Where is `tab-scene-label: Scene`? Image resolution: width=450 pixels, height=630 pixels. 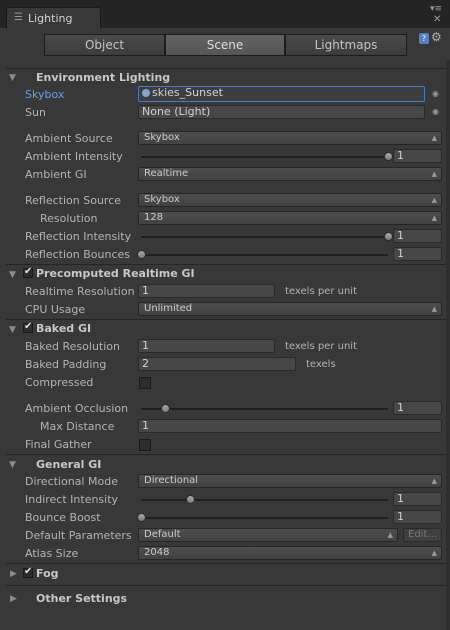
tab-scene-label: Scene is located at coordinates (225, 45).